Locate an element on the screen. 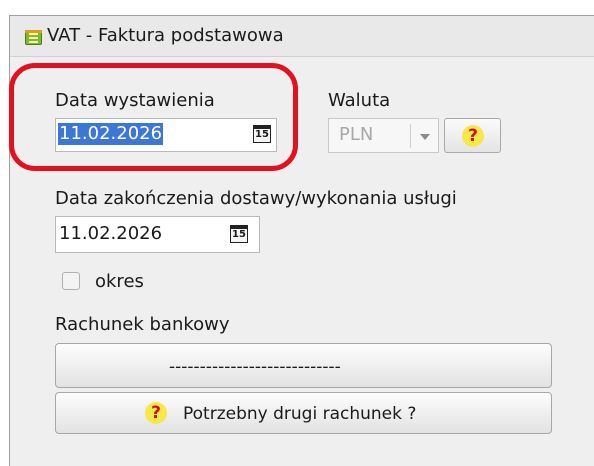 This screenshot has height=466, width=594. bank-account-button: ---------------------------- is located at coordinates (303, 365).